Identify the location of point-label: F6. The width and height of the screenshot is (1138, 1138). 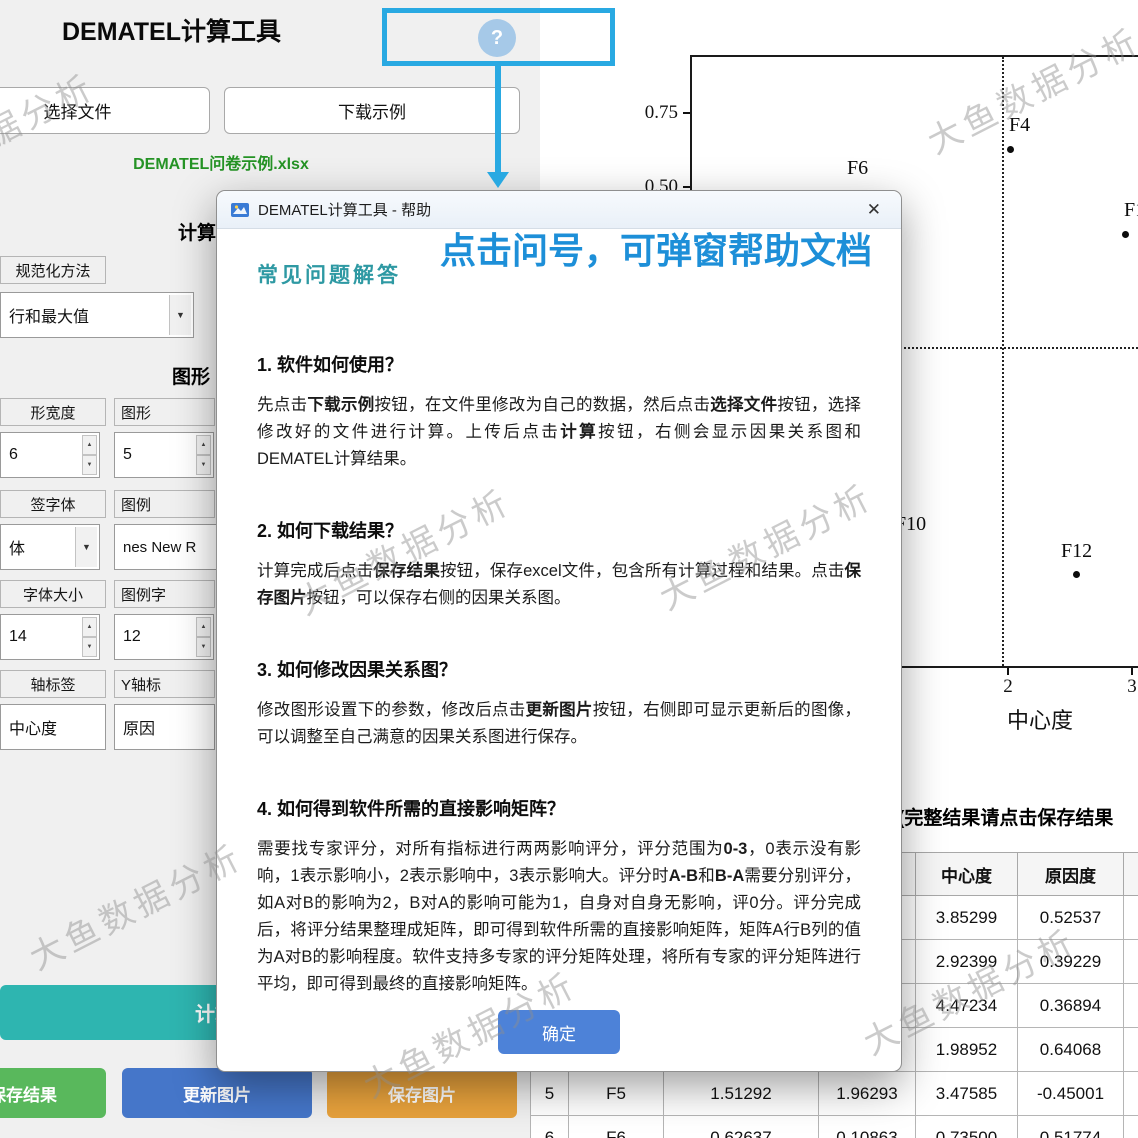
(858, 168).